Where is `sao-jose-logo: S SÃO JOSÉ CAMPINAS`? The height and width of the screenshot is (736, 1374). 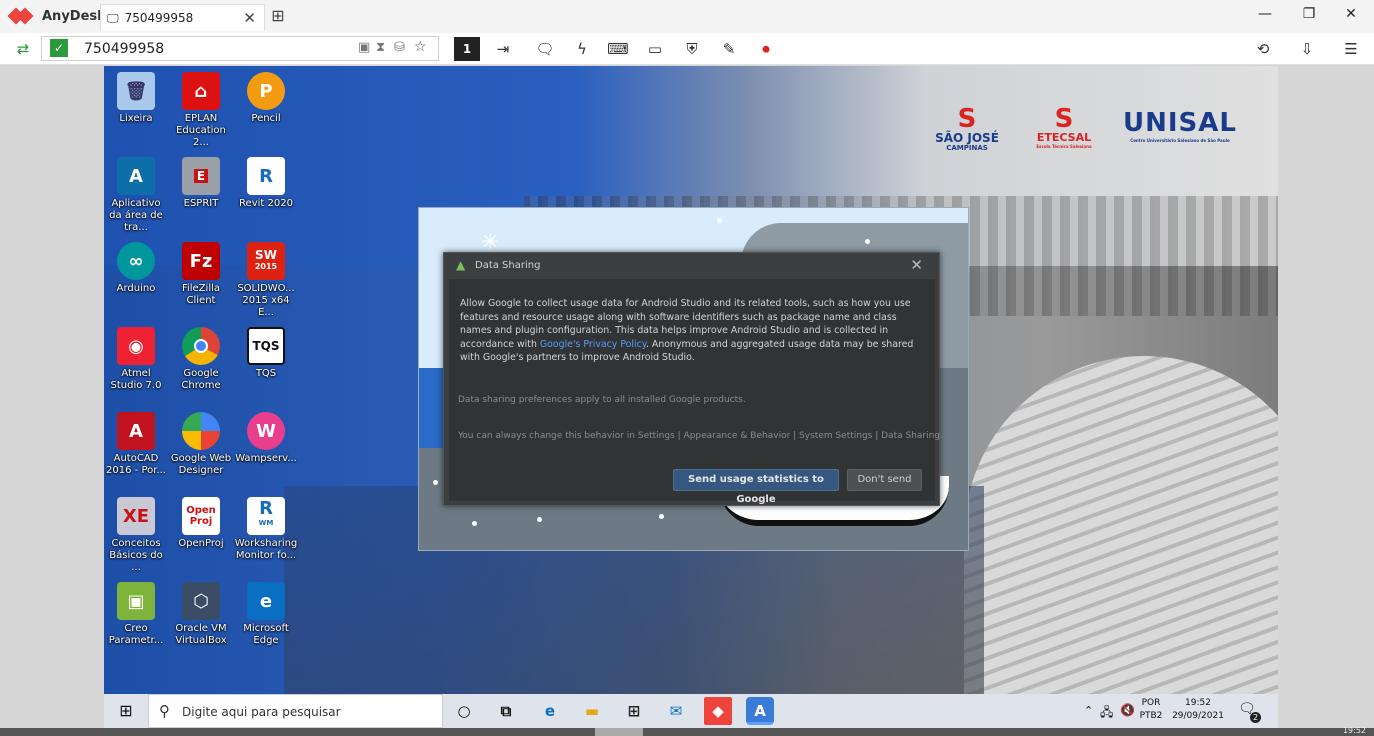 sao-jose-logo: S SÃO JOSÉ CAMPINAS is located at coordinates (967, 128).